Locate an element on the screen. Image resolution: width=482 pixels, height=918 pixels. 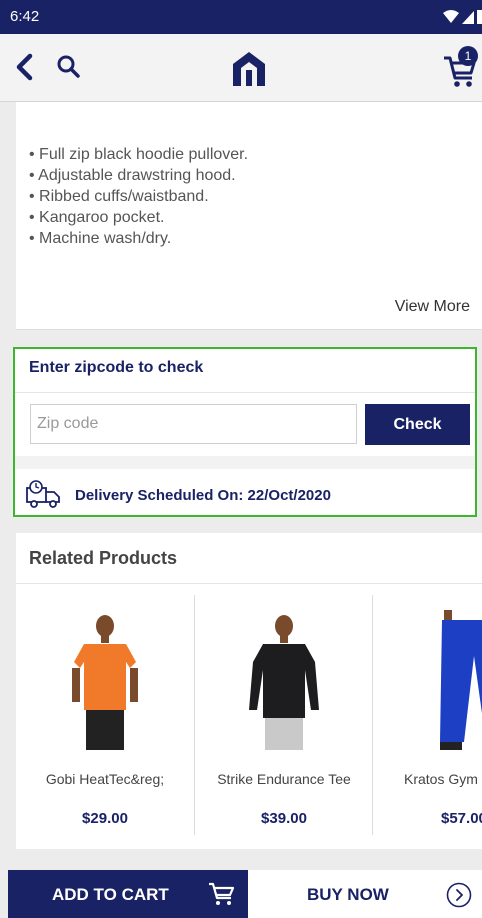
product-name: Strike Endurance Tee is located at coordinates (284, 779).